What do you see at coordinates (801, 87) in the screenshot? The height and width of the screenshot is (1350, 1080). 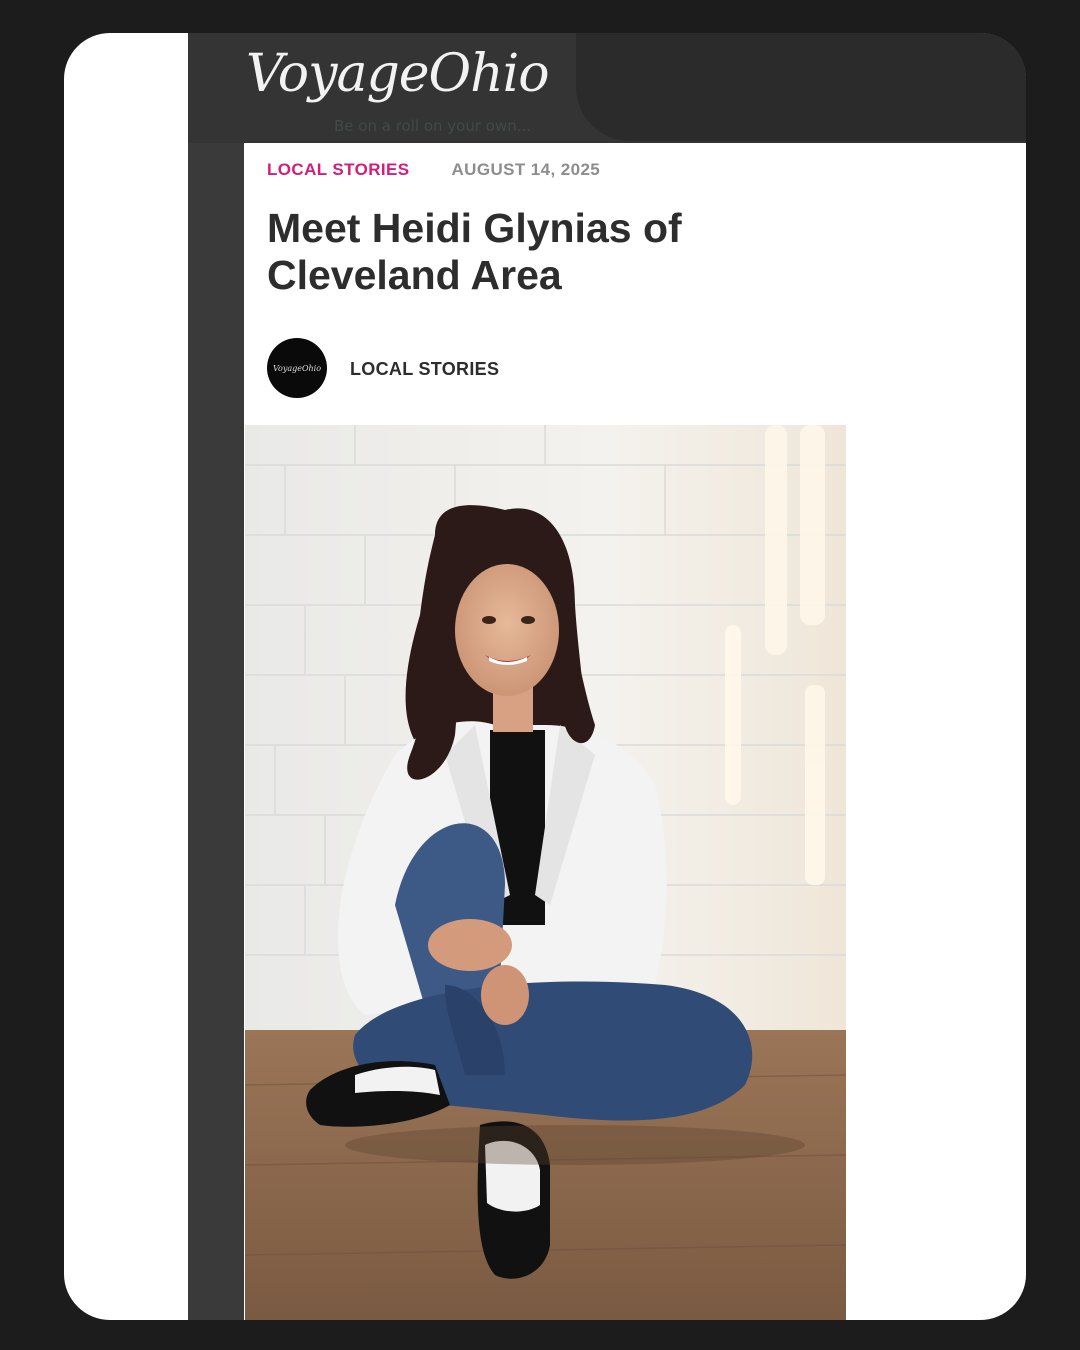 I see `header-overlay-pill` at bounding box center [801, 87].